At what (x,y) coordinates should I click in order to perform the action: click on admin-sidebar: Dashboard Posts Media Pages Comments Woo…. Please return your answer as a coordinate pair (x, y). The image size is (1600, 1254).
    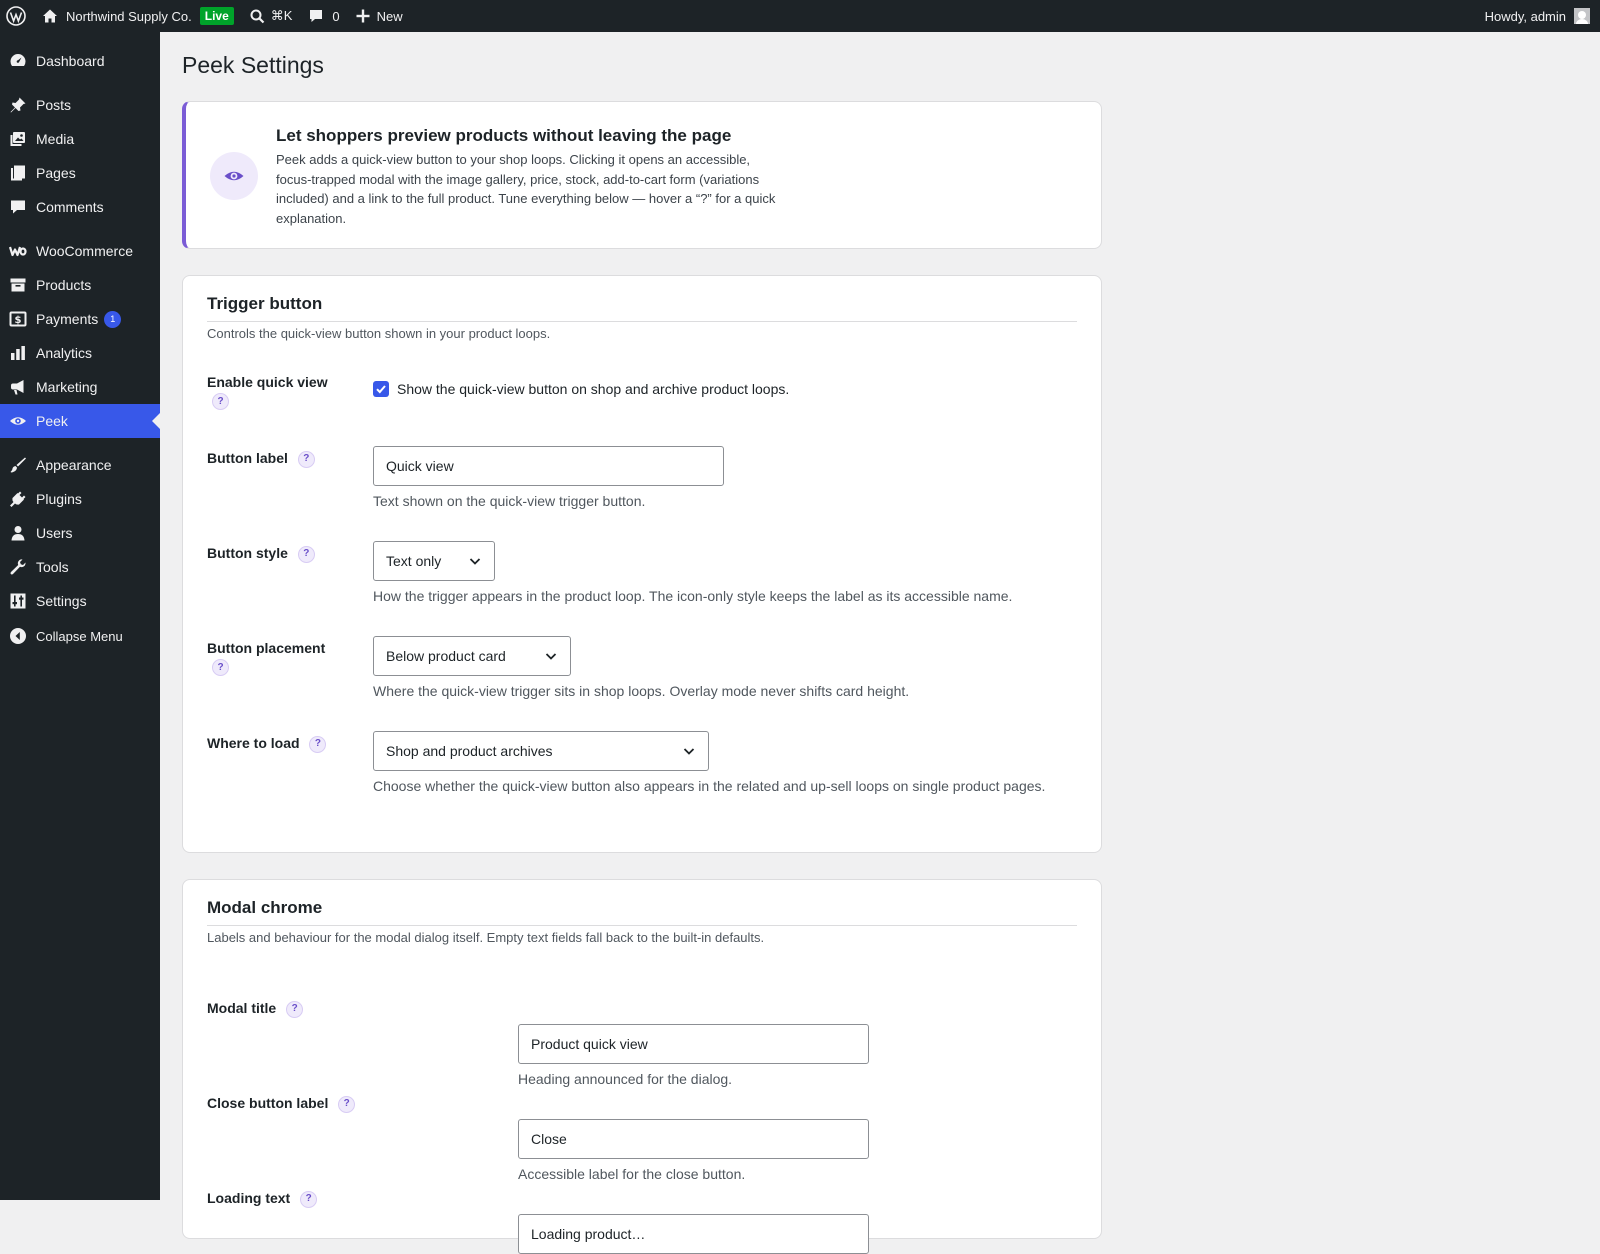
    Looking at the image, I should click on (80, 616).